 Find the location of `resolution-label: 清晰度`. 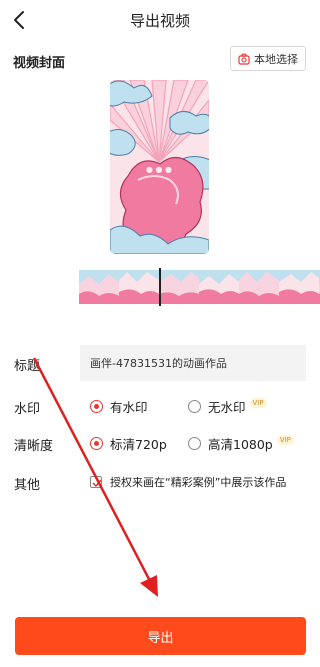

resolution-label: 清晰度 is located at coordinates (34, 446).